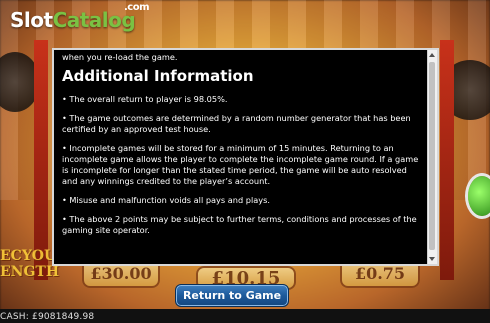  What do you see at coordinates (245, 316) in the screenshot?
I see `bottom-status-bar: CASH: £9081849.98` at bounding box center [245, 316].